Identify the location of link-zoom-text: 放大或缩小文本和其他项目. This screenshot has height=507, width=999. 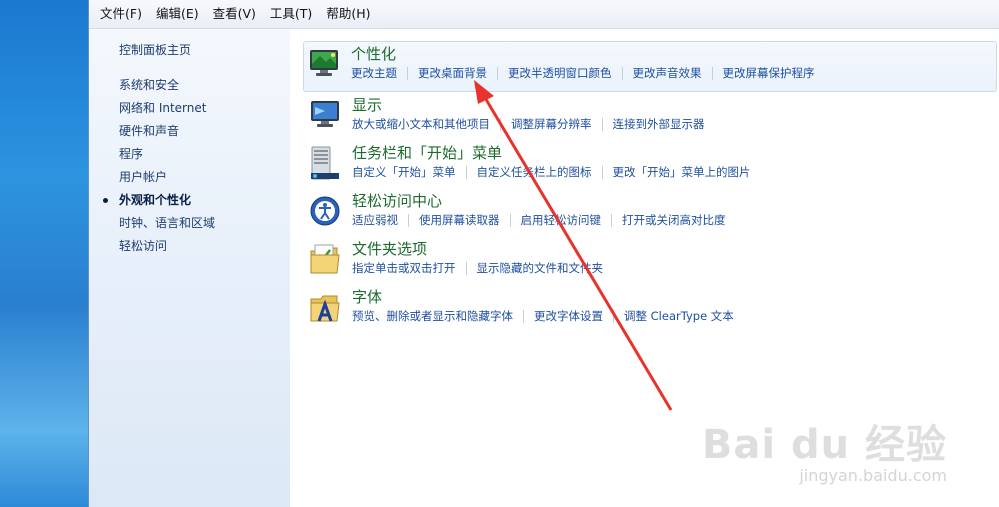
(421, 124).